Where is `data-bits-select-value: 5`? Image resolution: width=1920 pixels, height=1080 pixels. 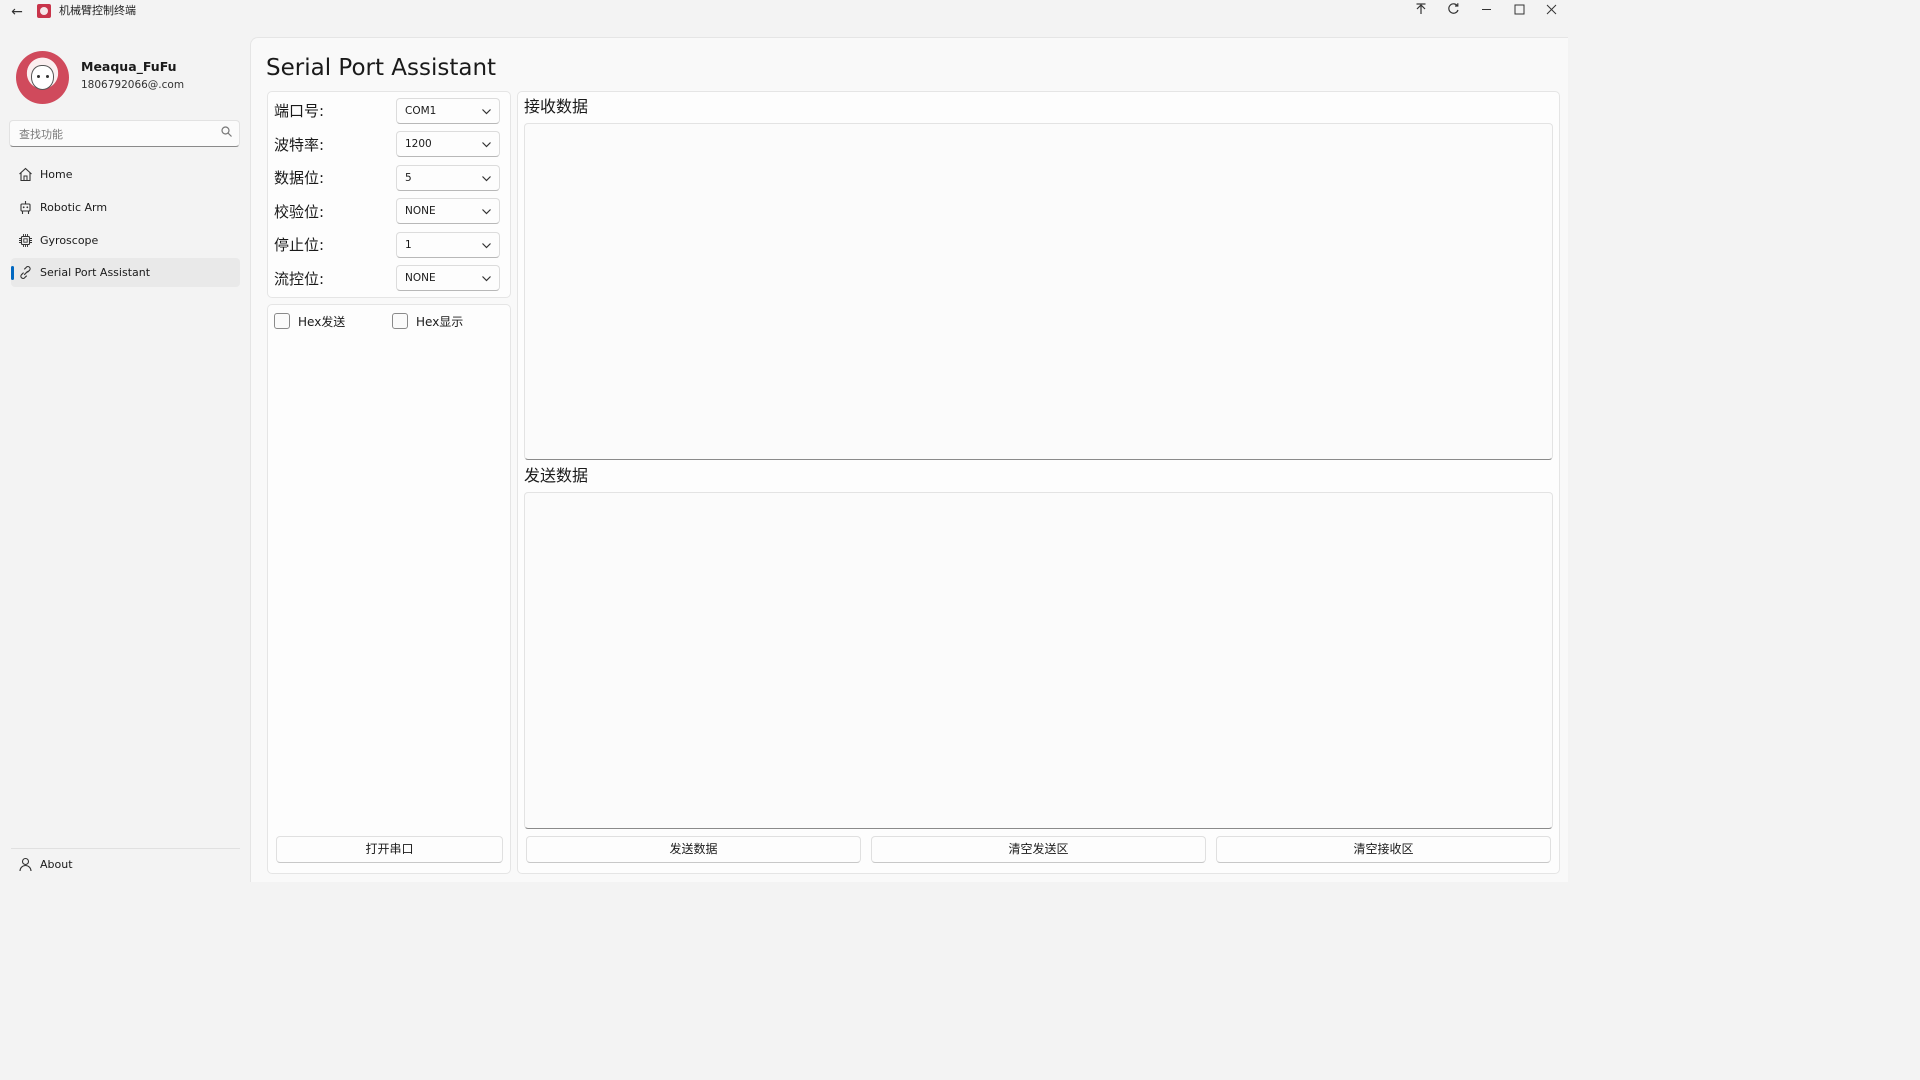 data-bits-select-value: 5 is located at coordinates (408, 178).